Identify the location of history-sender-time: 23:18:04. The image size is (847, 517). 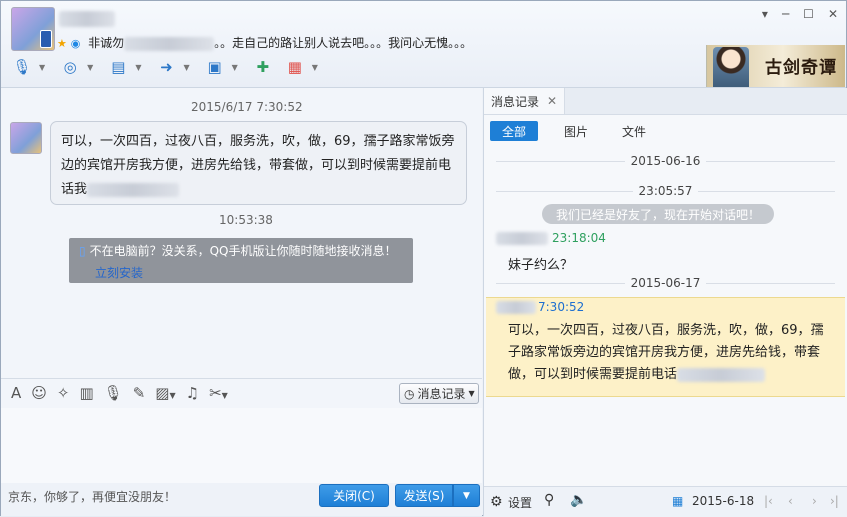
(579, 238).